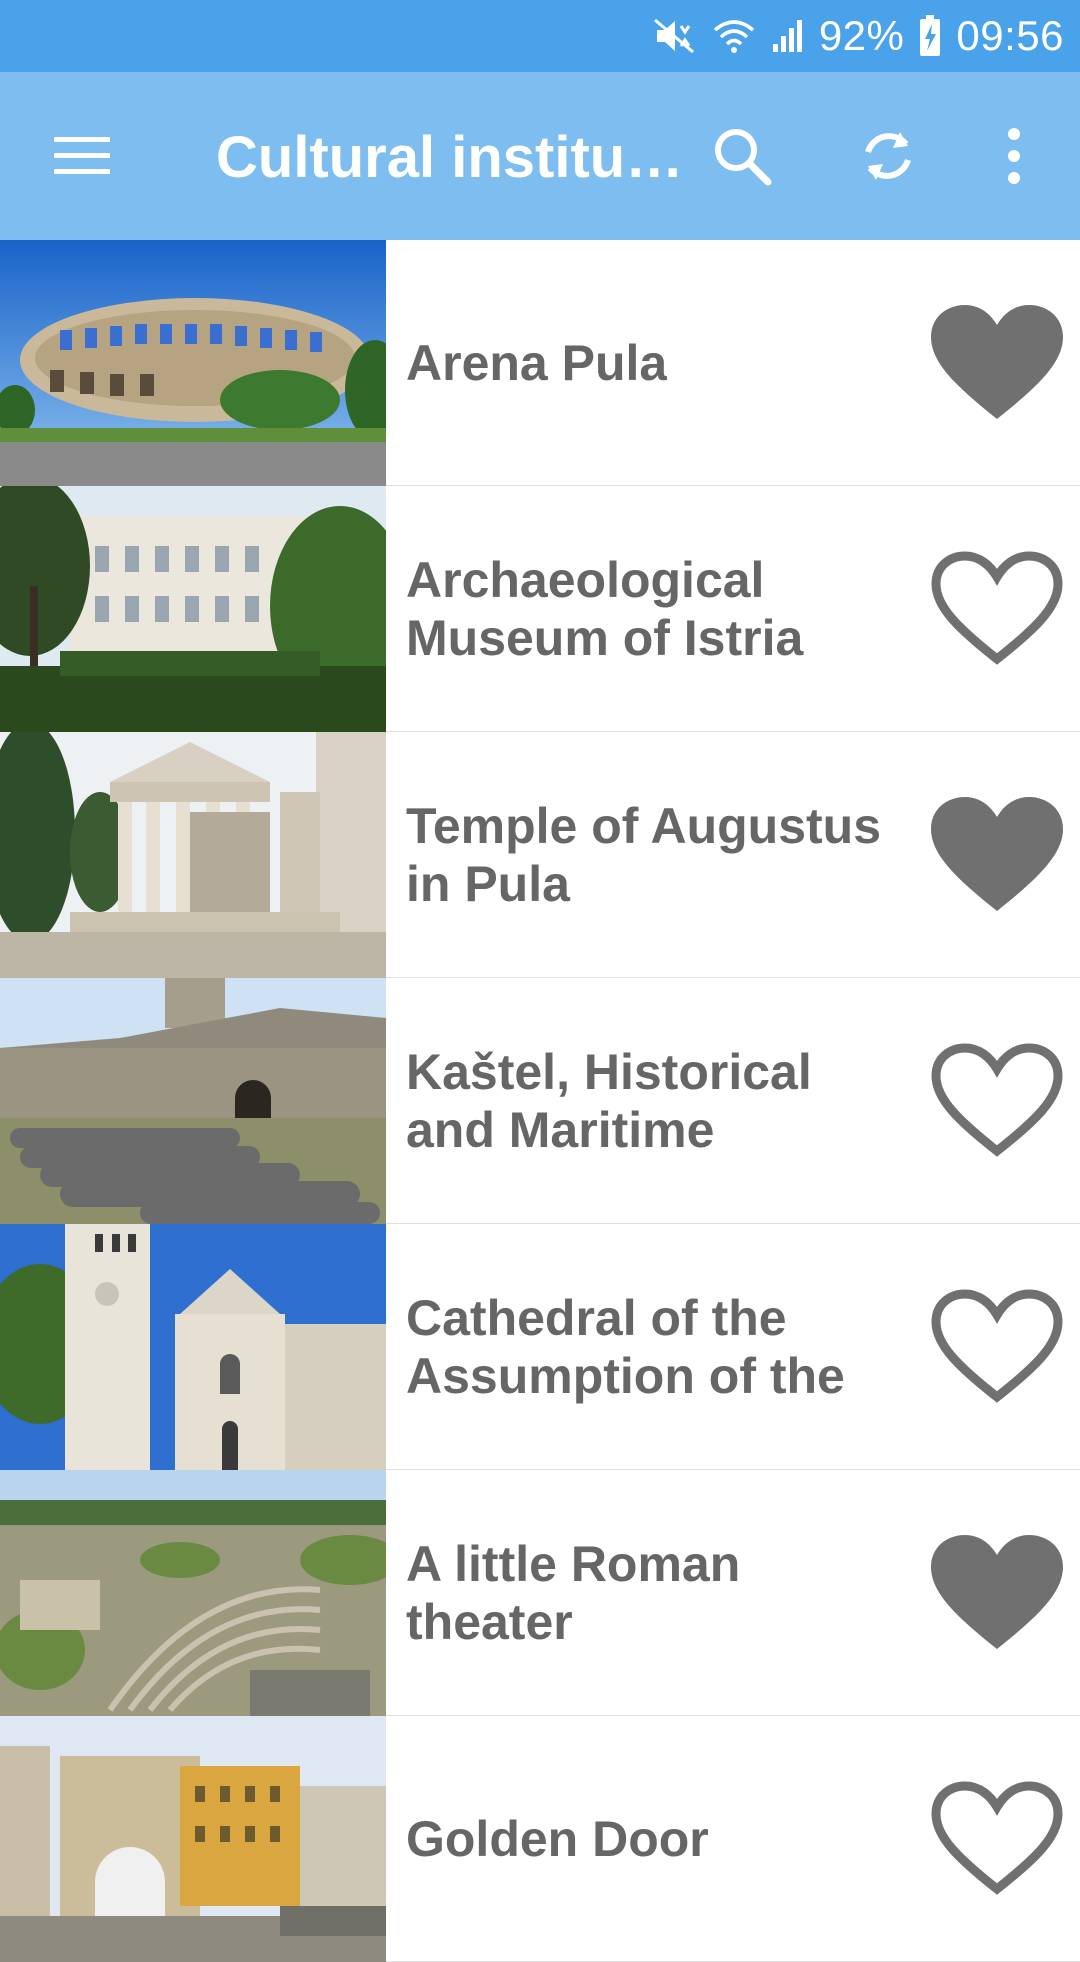 The image size is (1080, 1962). I want to click on roman-theater-photo, so click(193, 1593).